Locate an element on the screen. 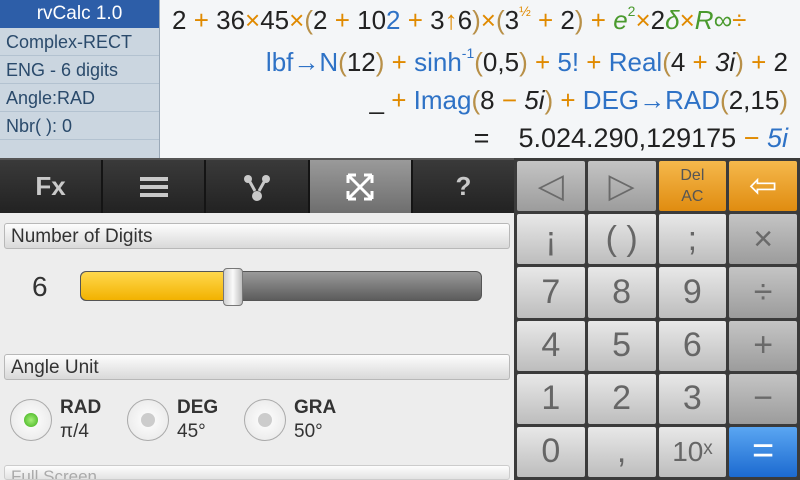 This screenshot has height=480, width=800. key-label: , is located at coordinates (621, 451).